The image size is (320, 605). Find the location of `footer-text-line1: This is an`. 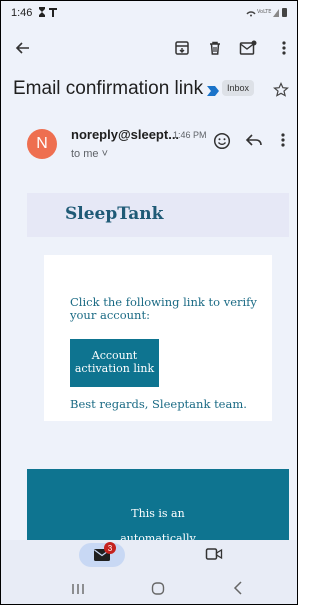

footer-text-line1: This is an is located at coordinates (158, 513).